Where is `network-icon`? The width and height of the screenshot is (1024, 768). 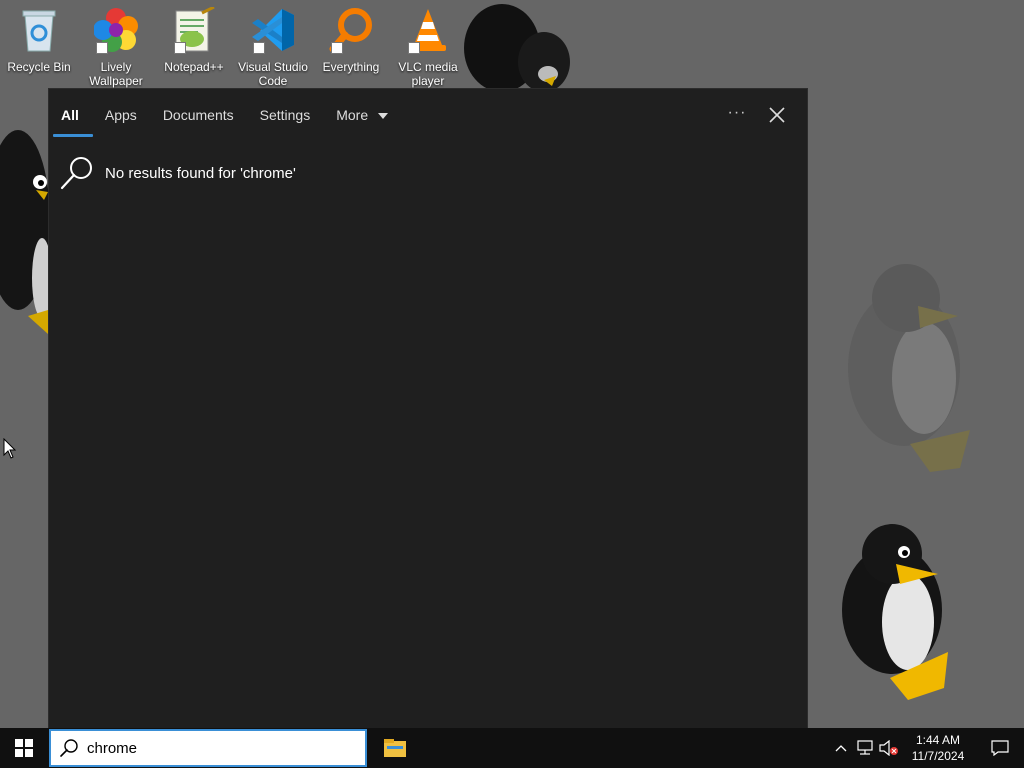
network-icon is located at coordinates (865, 747).